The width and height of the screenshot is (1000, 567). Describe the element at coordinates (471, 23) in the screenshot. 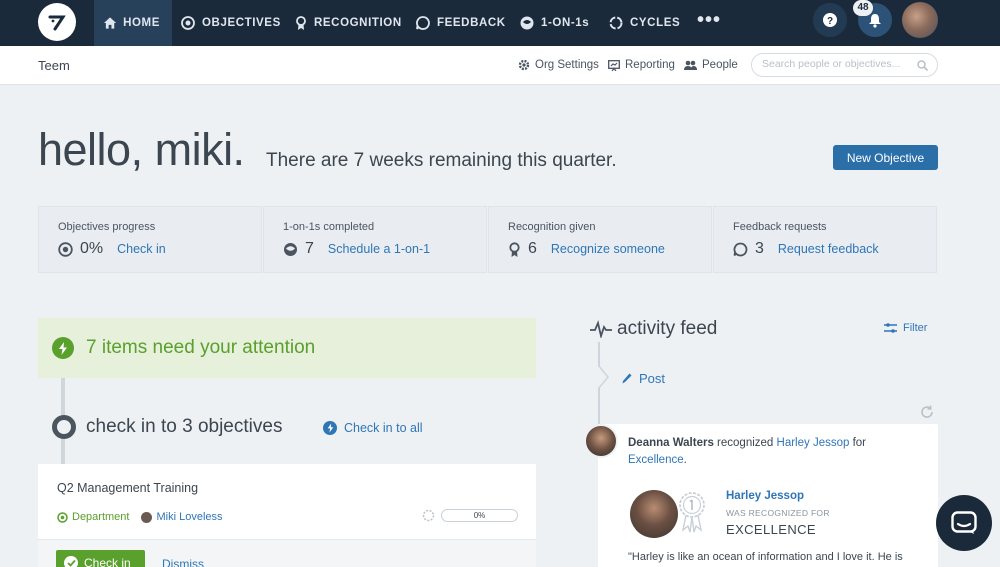

I see `nav-feedback-label: FEEDBACK` at that location.